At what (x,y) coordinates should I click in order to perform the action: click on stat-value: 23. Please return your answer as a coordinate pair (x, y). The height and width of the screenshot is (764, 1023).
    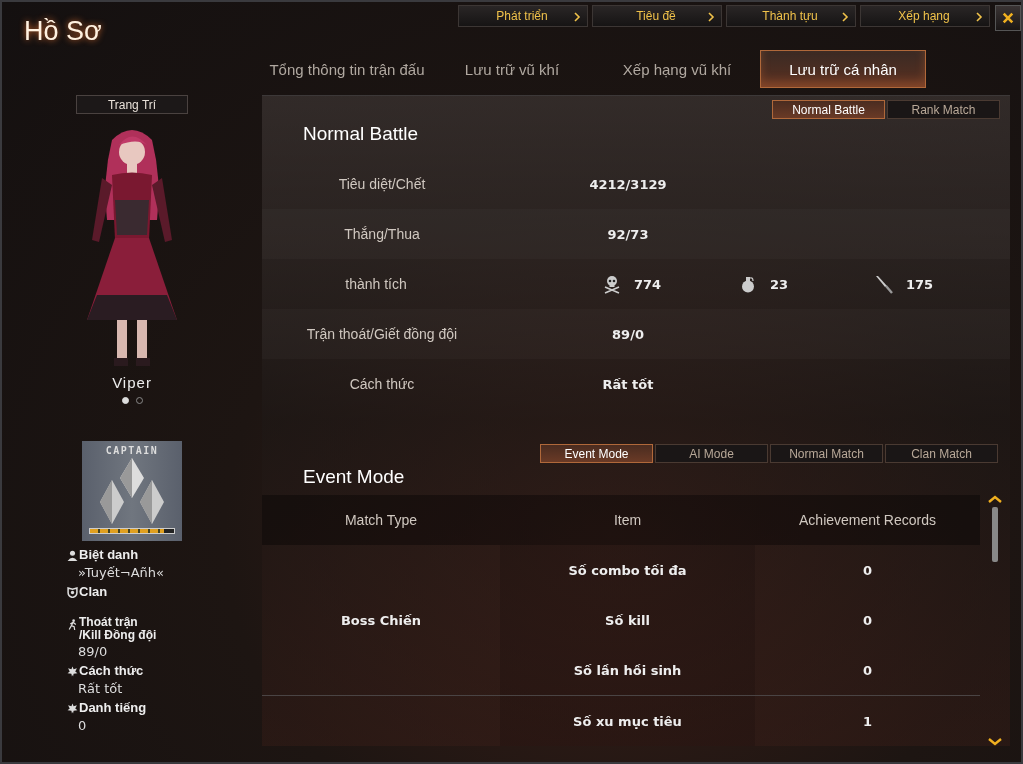
    Looking at the image, I should click on (779, 284).